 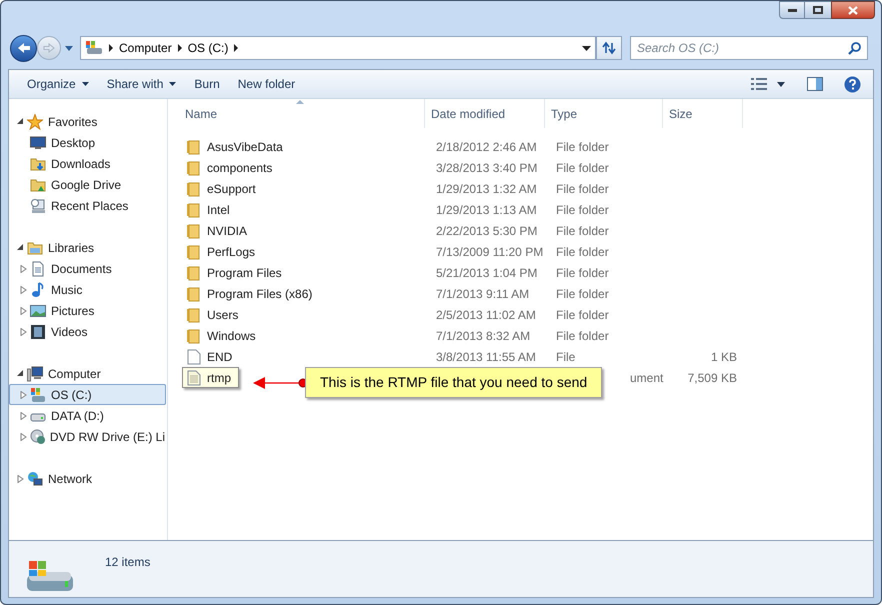 I want to click on date-modified: 2/22/2013 5:30 PM, so click(x=487, y=231).